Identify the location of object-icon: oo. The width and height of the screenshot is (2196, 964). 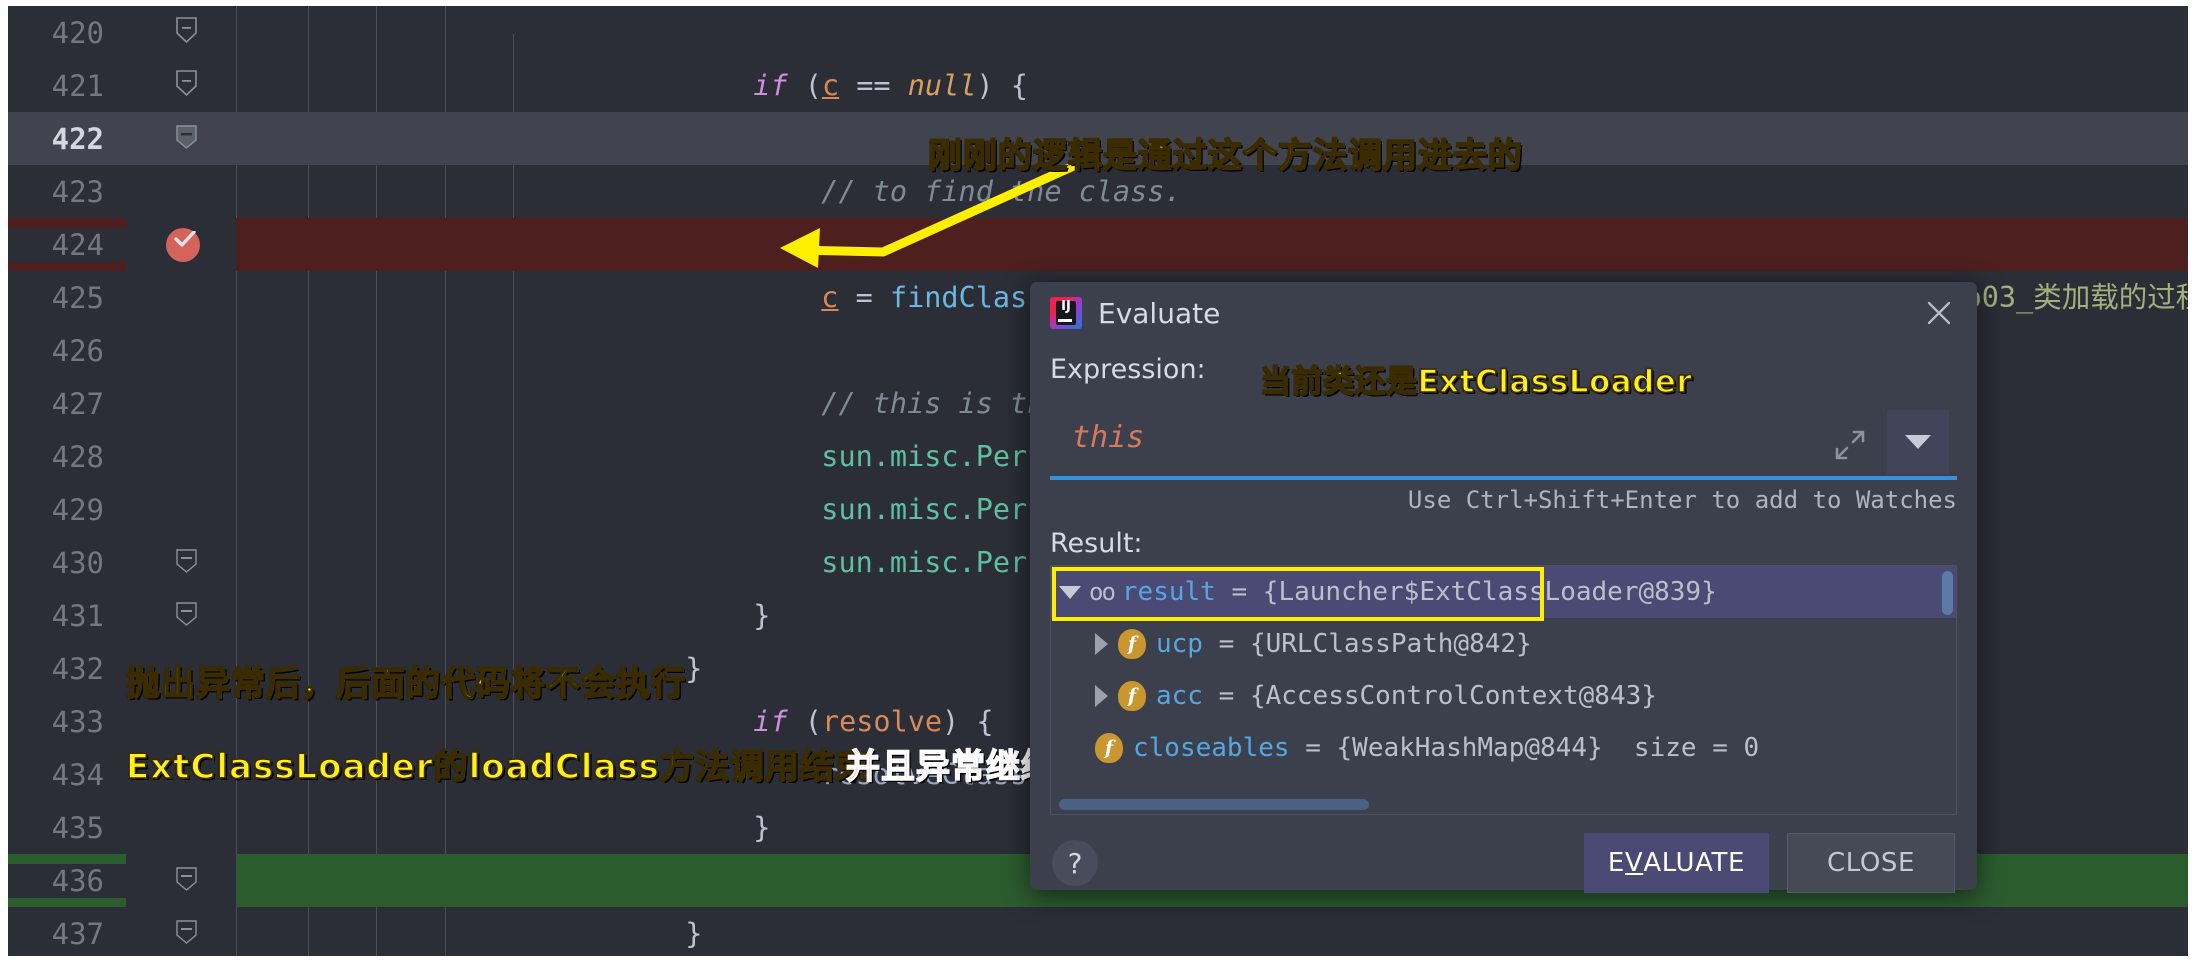
(1102, 592).